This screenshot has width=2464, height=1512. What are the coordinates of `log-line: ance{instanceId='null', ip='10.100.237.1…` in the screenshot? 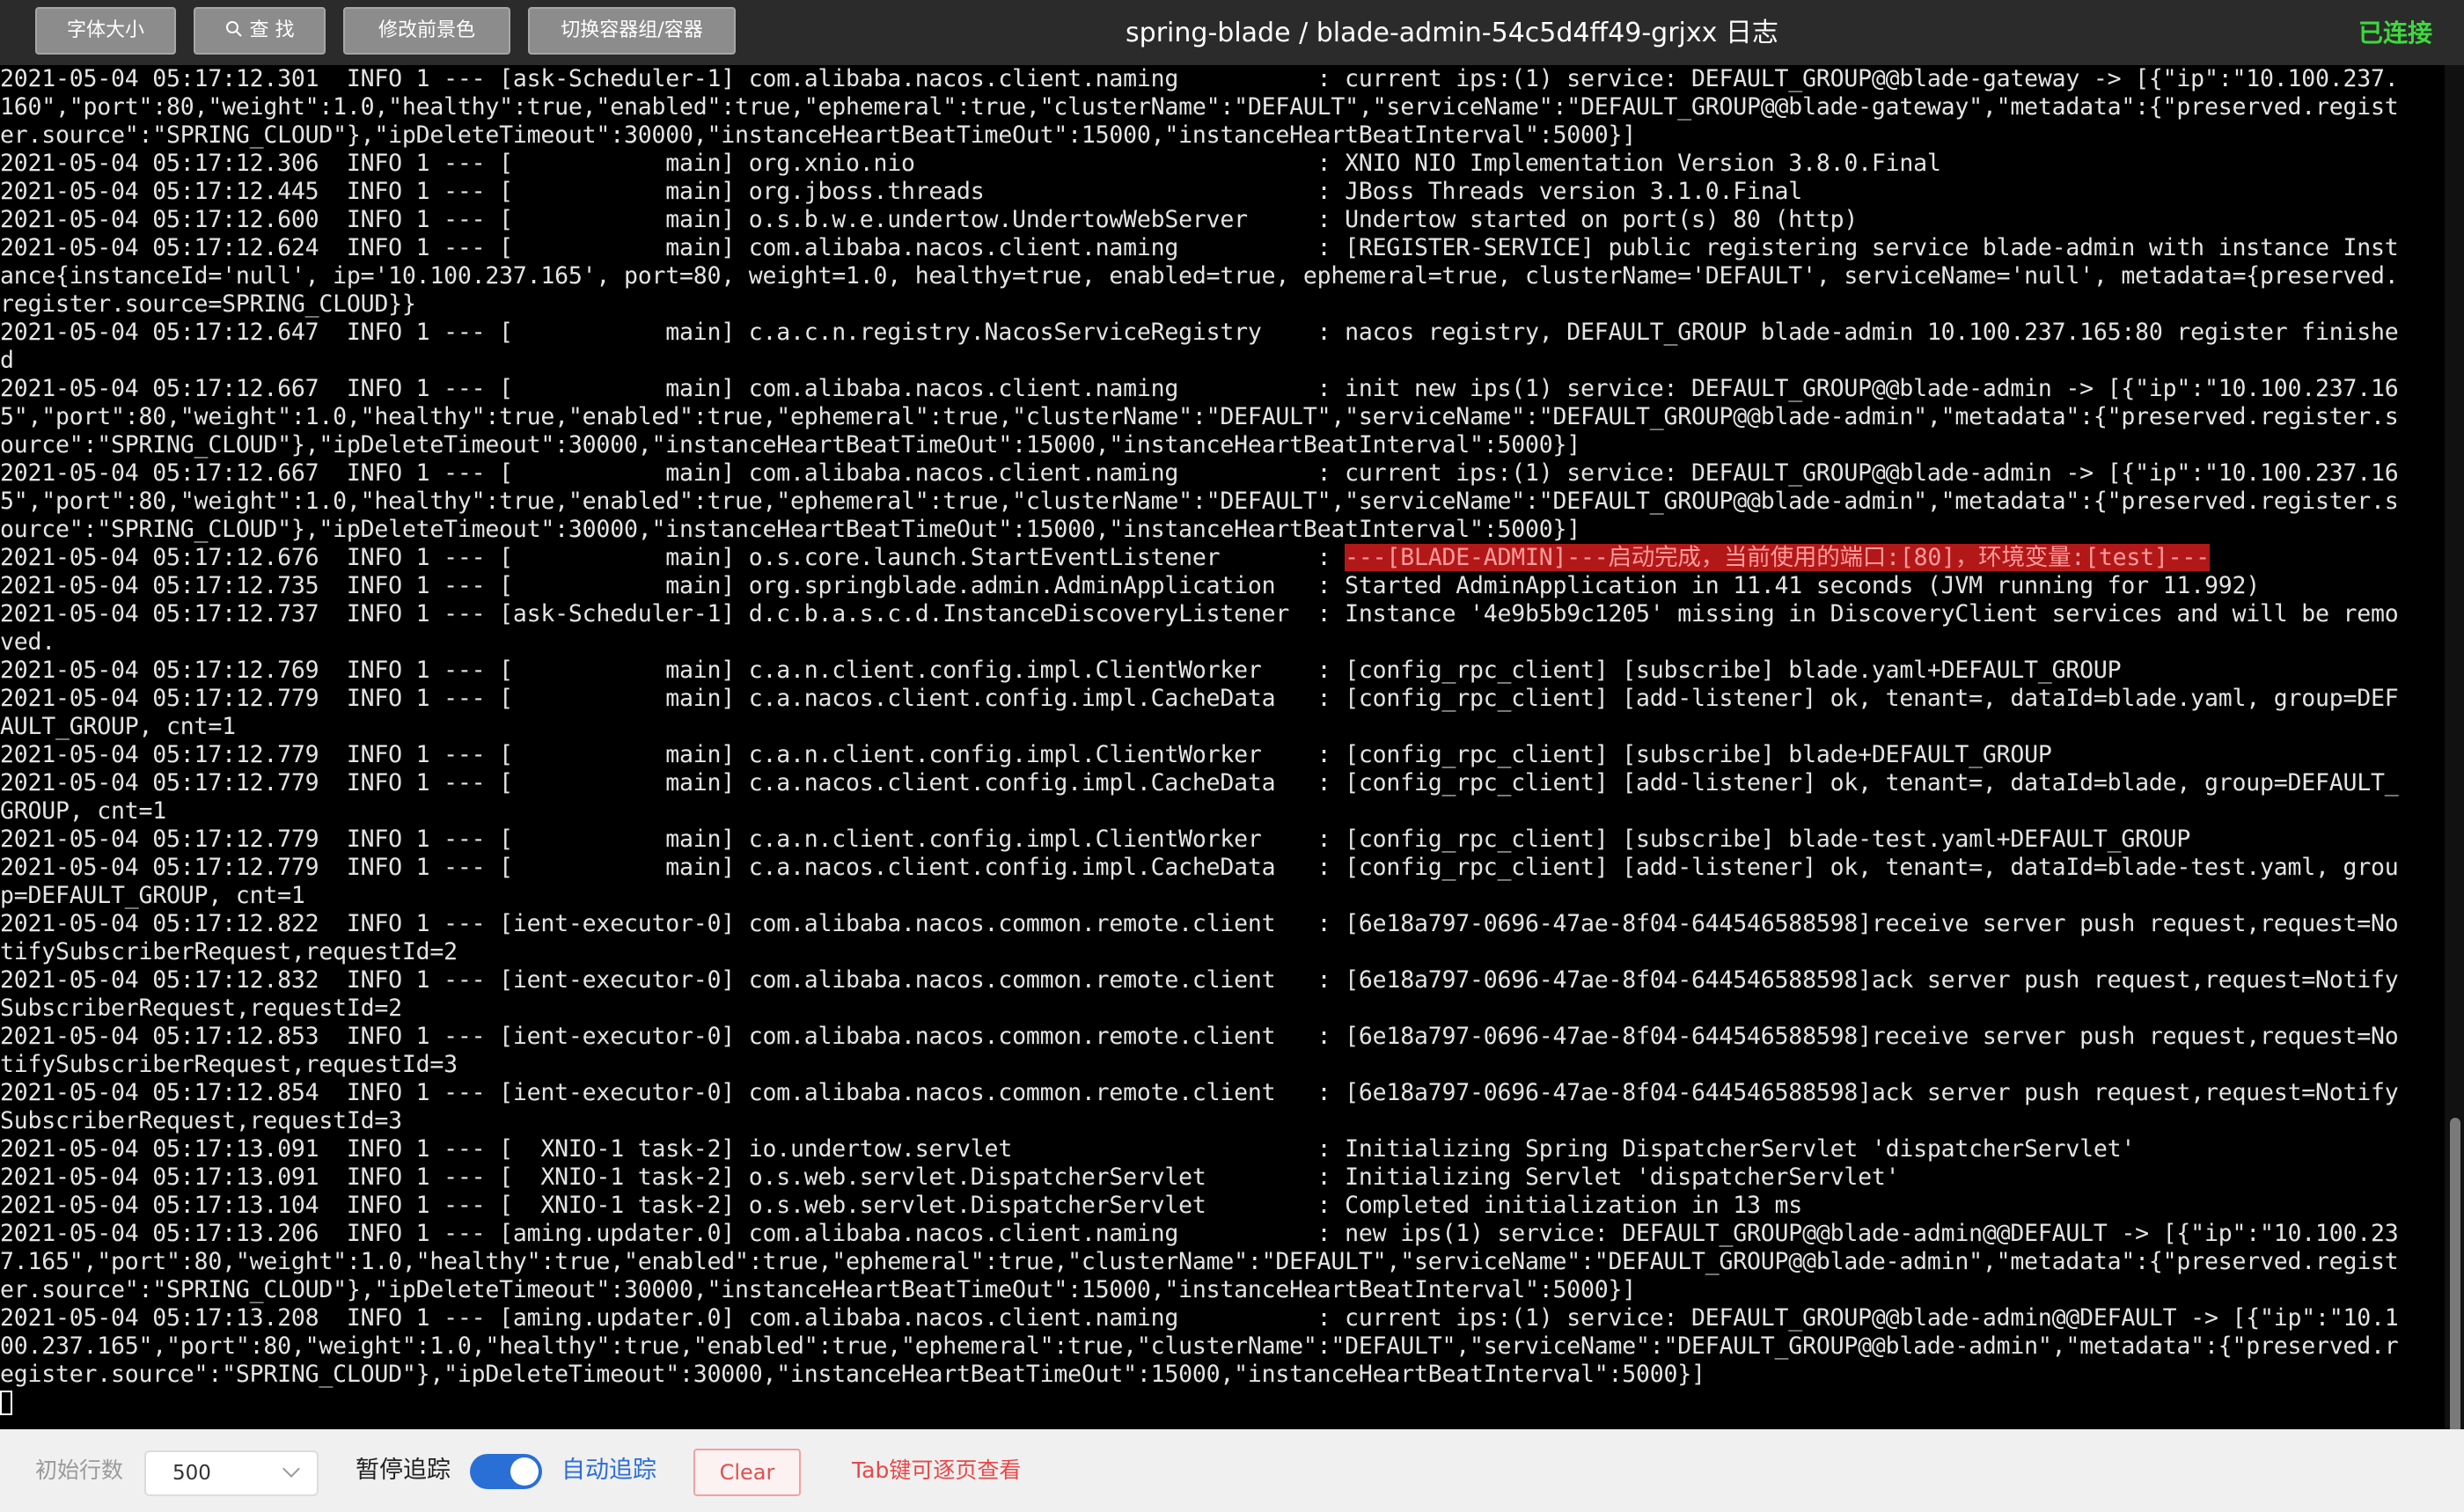 It's located at (1222, 276).